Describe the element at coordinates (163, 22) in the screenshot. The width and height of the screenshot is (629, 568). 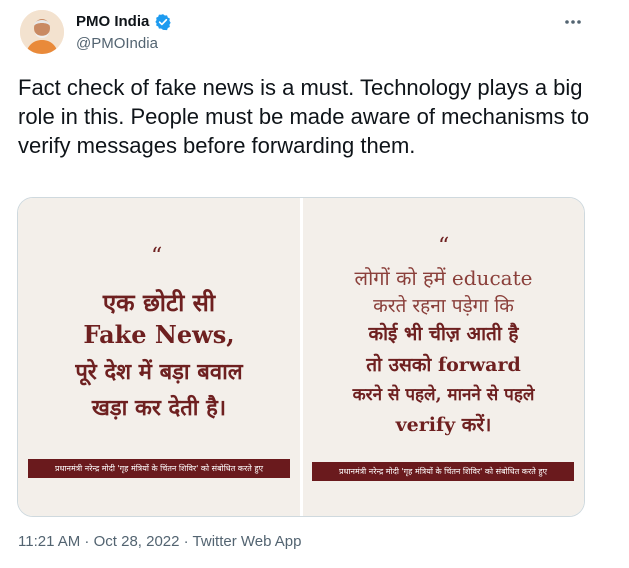
I see `verified-badge-icon` at that location.